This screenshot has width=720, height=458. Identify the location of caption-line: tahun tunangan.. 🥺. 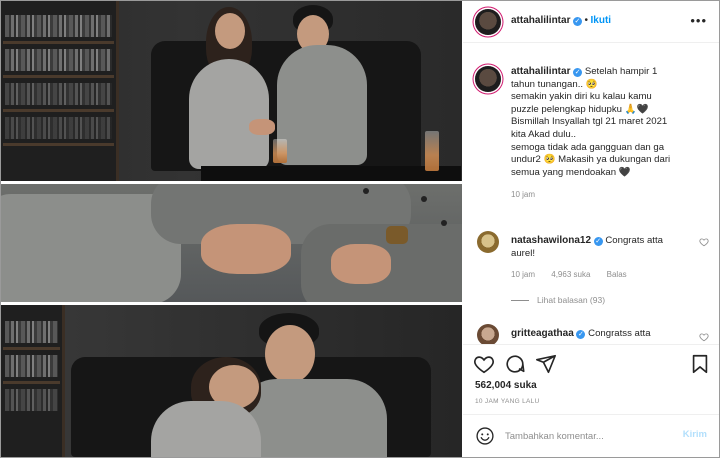
(554, 84).